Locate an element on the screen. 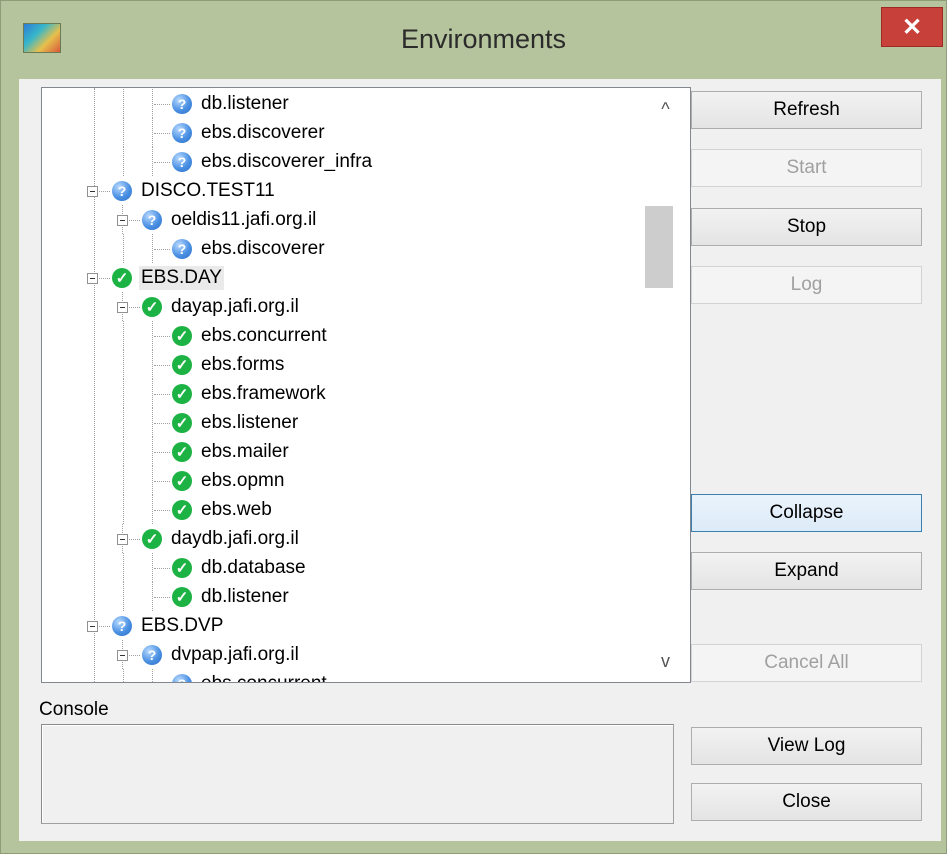  tree-node: ? oeldis11.jafi.org.il is located at coordinates (230, 219).